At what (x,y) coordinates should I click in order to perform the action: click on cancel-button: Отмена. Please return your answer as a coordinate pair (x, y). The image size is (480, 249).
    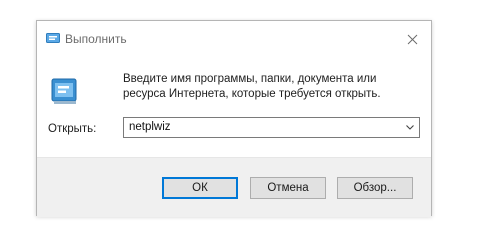
    Looking at the image, I should click on (288, 188).